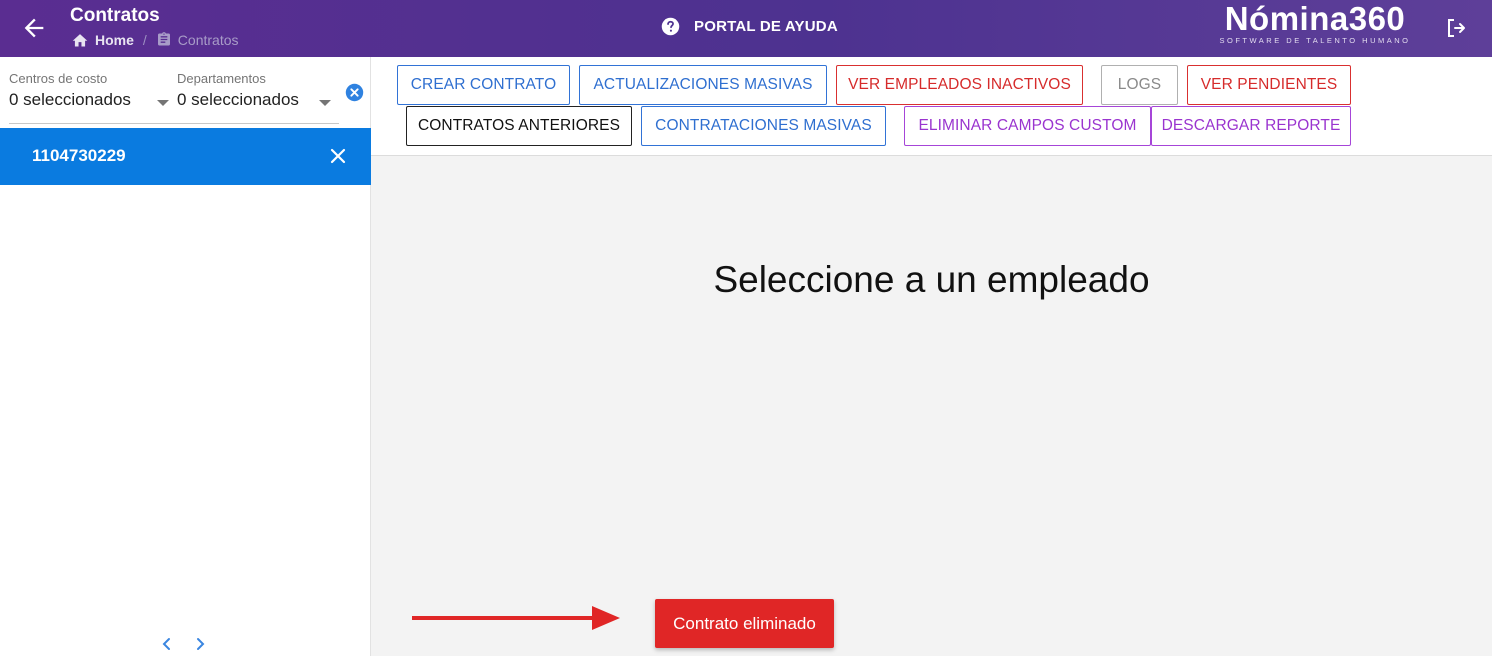 This screenshot has width=1492, height=656. I want to click on breadcrumb-current: Contratos, so click(208, 39).